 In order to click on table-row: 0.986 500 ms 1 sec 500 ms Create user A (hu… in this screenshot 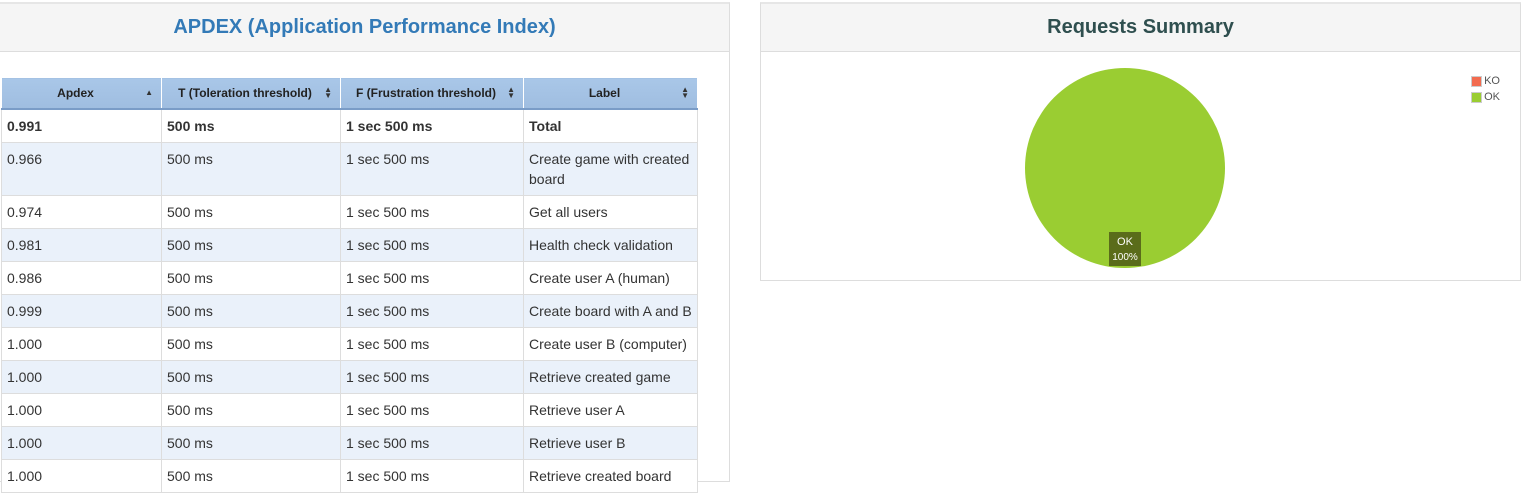, I will do `click(349, 278)`.